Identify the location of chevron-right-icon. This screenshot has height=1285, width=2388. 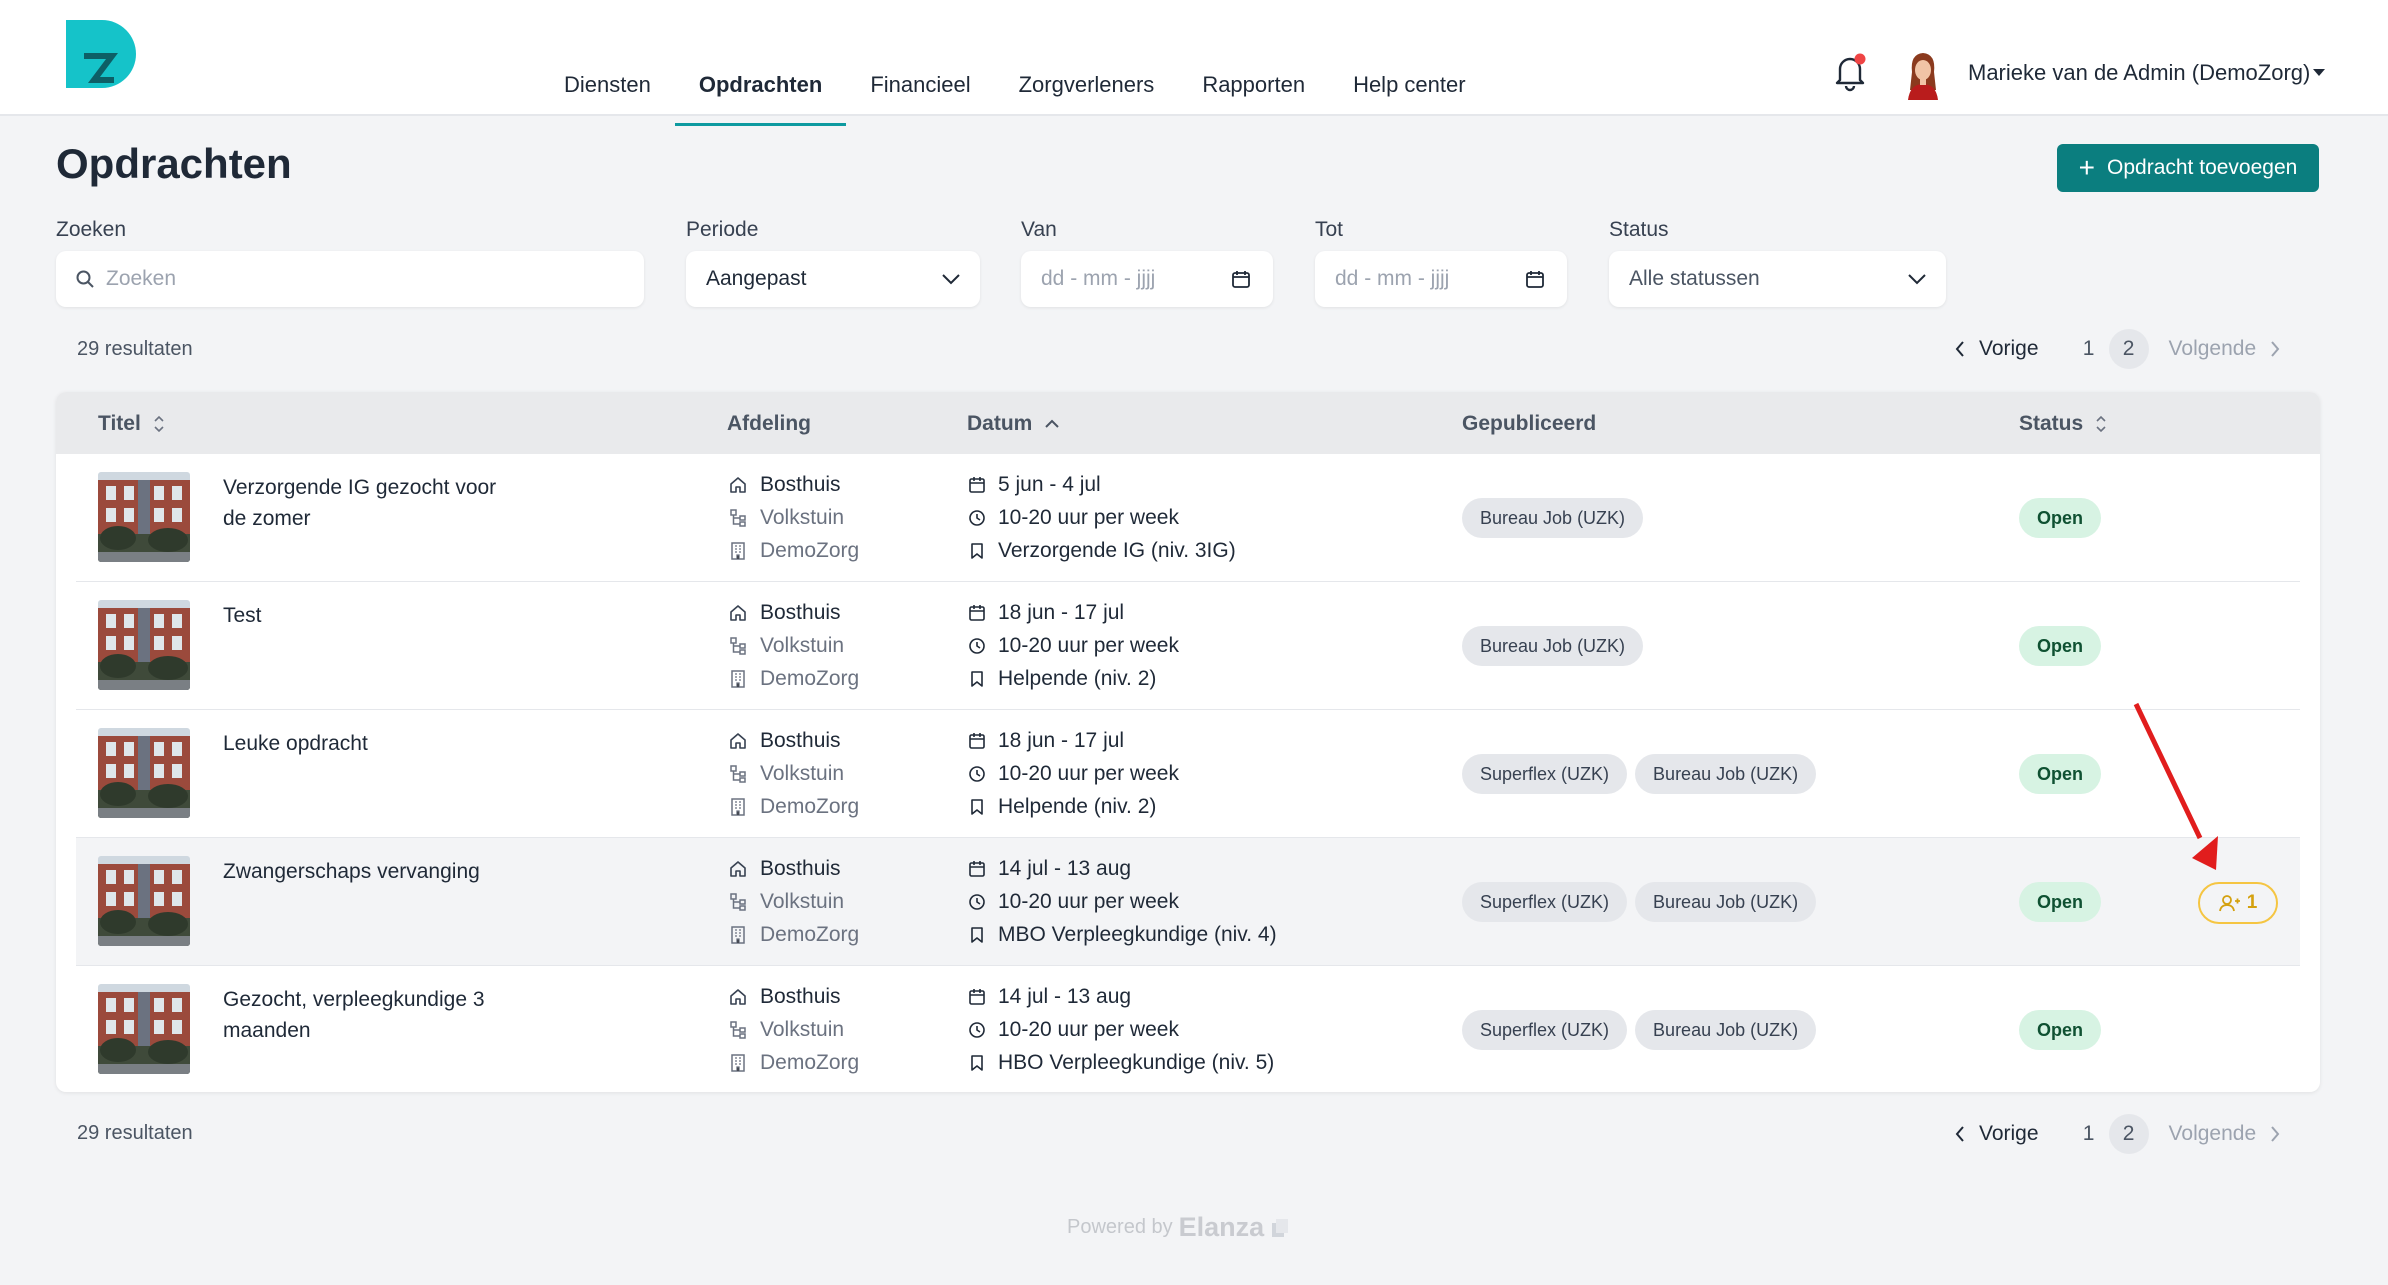
(2275, 1134).